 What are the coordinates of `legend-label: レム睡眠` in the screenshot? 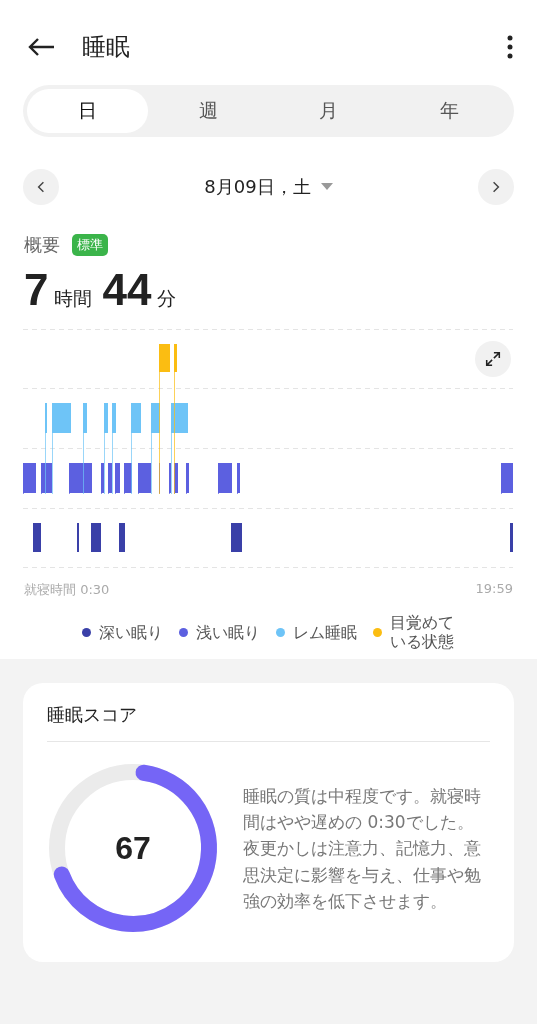 It's located at (324, 632).